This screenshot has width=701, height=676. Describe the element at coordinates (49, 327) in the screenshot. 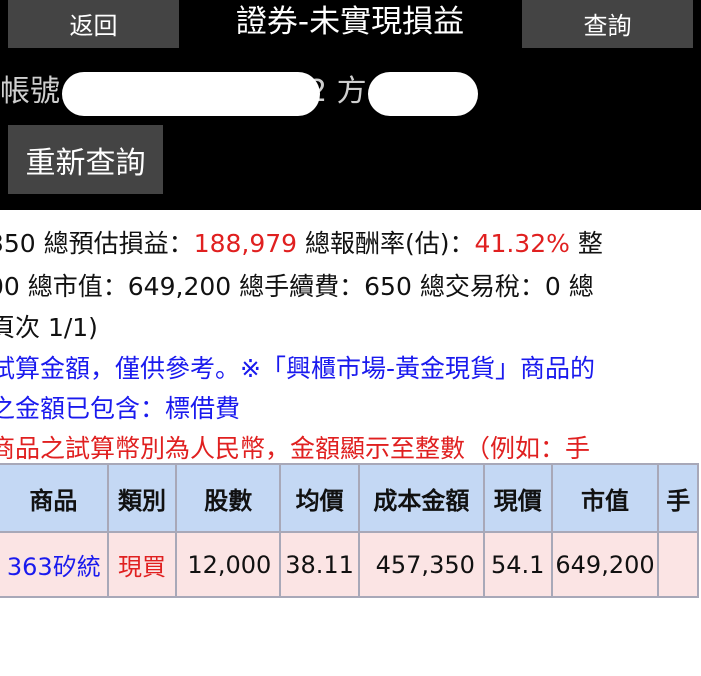

I see `page-indicator: 頁次 1/1)` at that location.